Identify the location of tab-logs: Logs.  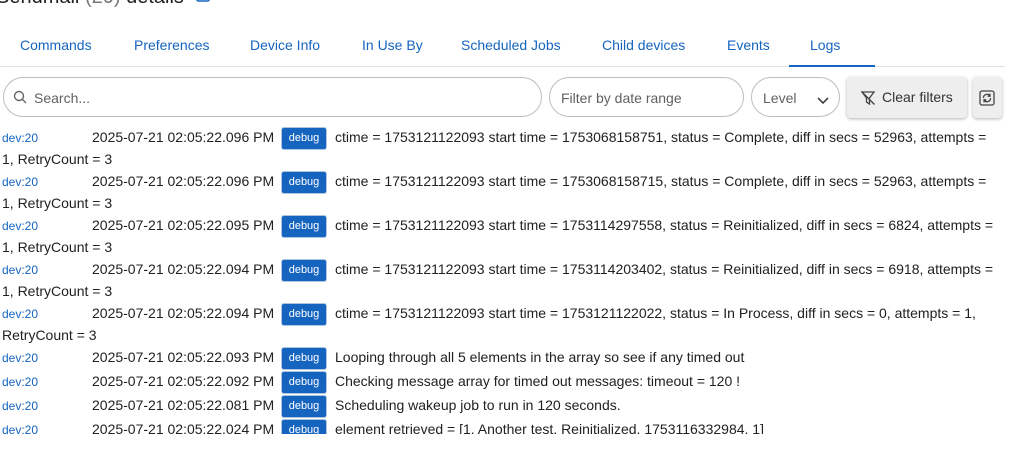
(832, 47).